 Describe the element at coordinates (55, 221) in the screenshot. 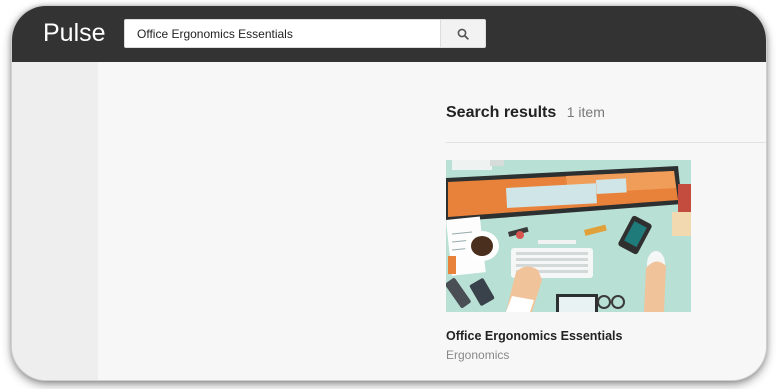

I see `left-panel` at that location.